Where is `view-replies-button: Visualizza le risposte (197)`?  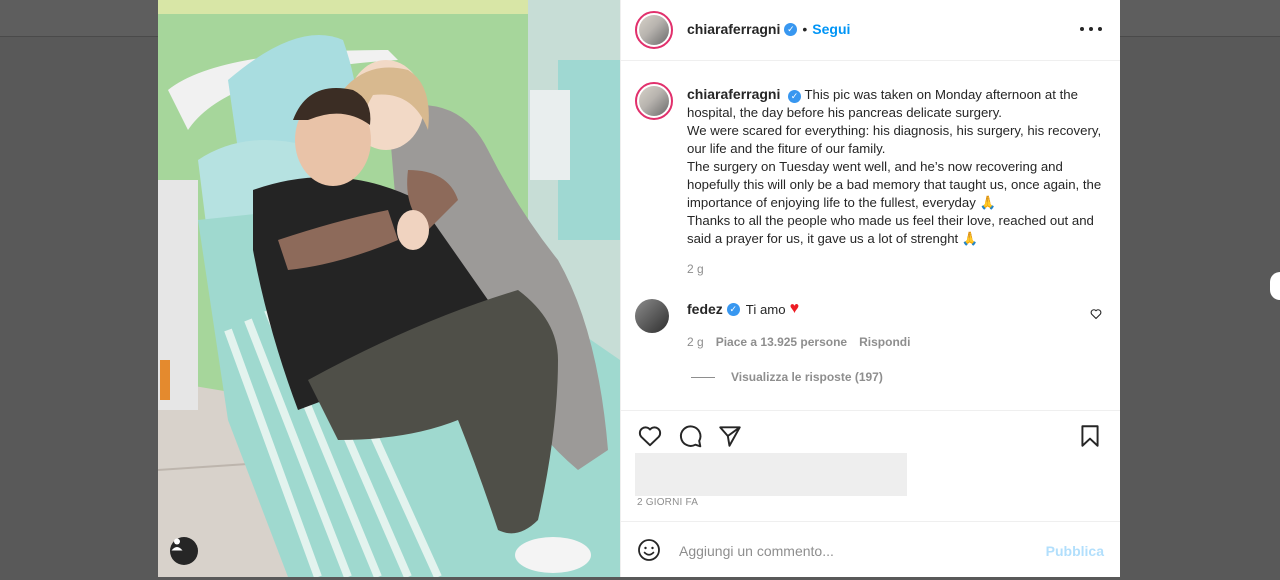 view-replies-button: Visualizza le risposte (197) is located at coordinates (787, 377).